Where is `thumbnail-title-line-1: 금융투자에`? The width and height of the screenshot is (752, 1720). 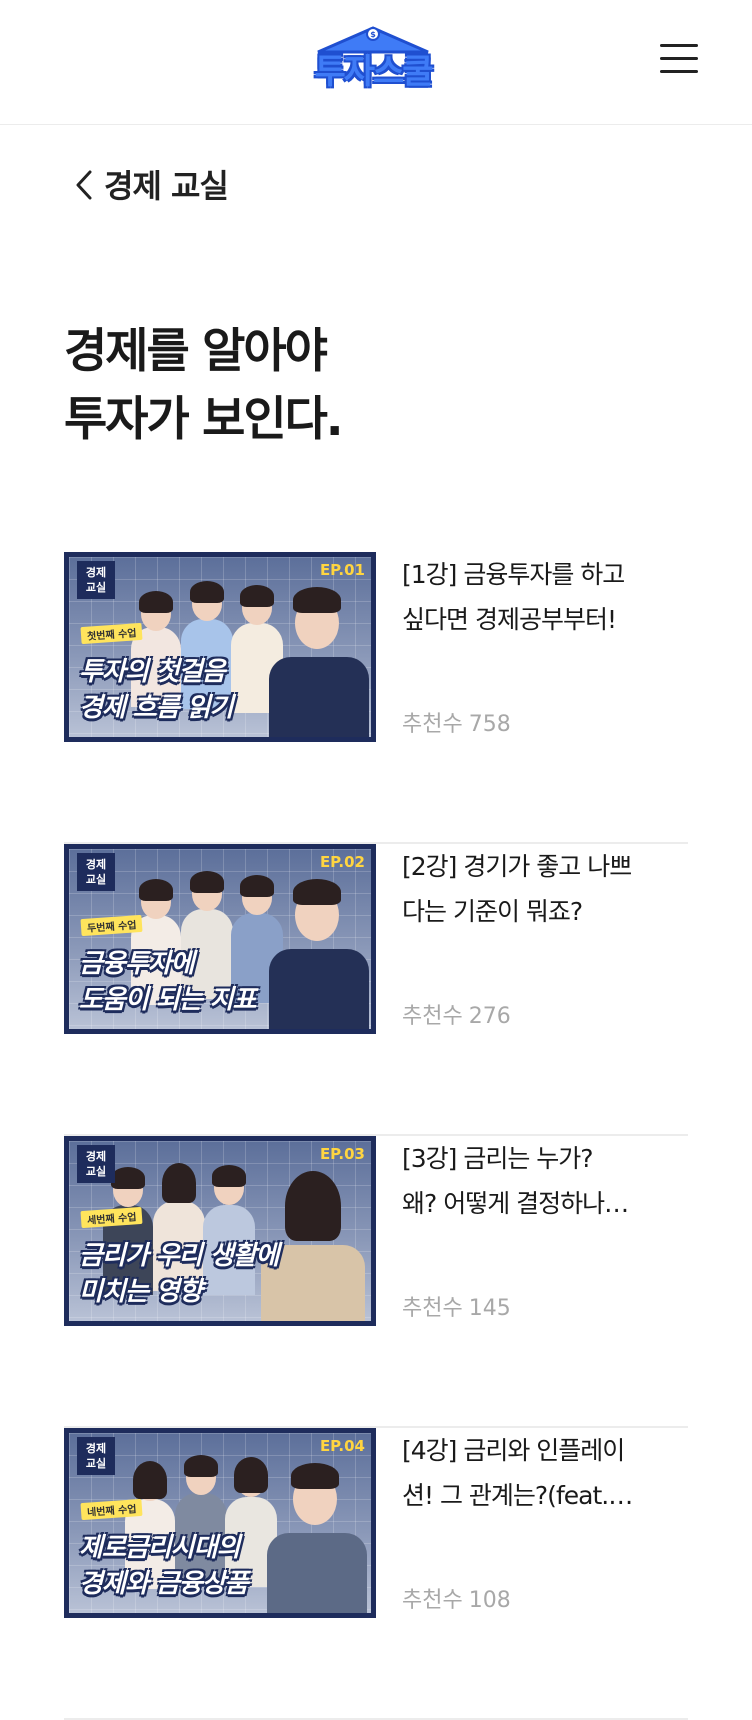
thumbnail-title-line-1: 금융투자에 is located at coordinates (137, 964).